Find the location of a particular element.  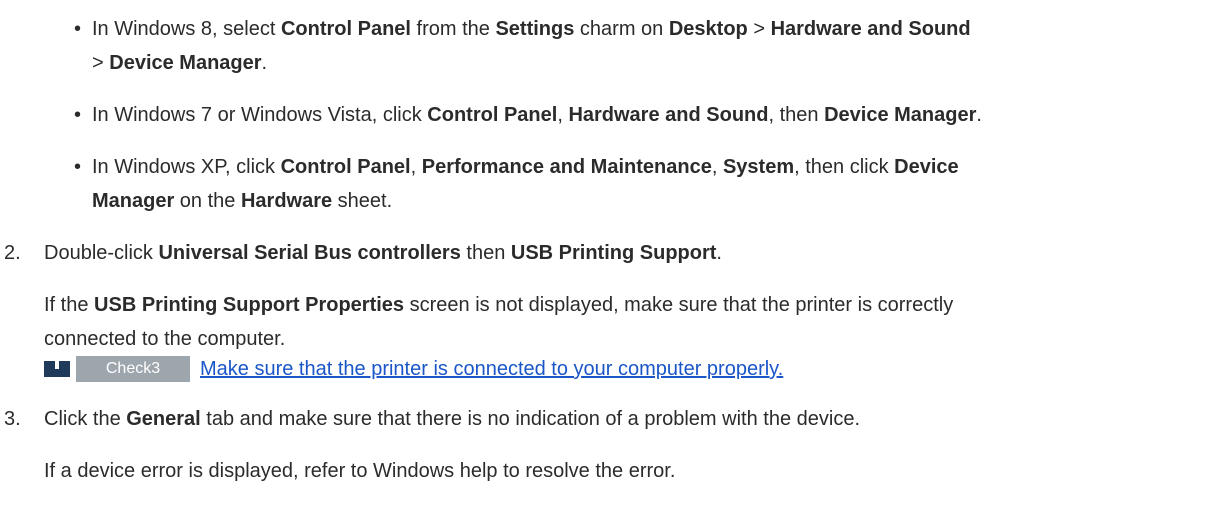

text: Double-click is located at coordinates (101, 253).